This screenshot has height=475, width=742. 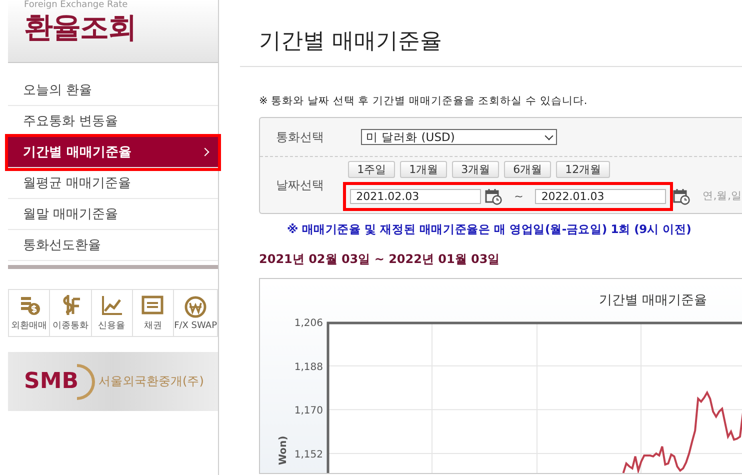 What do you see at coordinates (372, 169) in the screenshot?
I see `period-button: 1주일` at bounding box center [372, 169].